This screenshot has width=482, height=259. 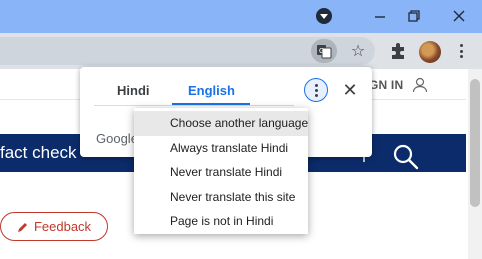 What do you see at coordinates (241, 16) in the screenshot?
I see `title-bar` at bounding box center [241, 16].